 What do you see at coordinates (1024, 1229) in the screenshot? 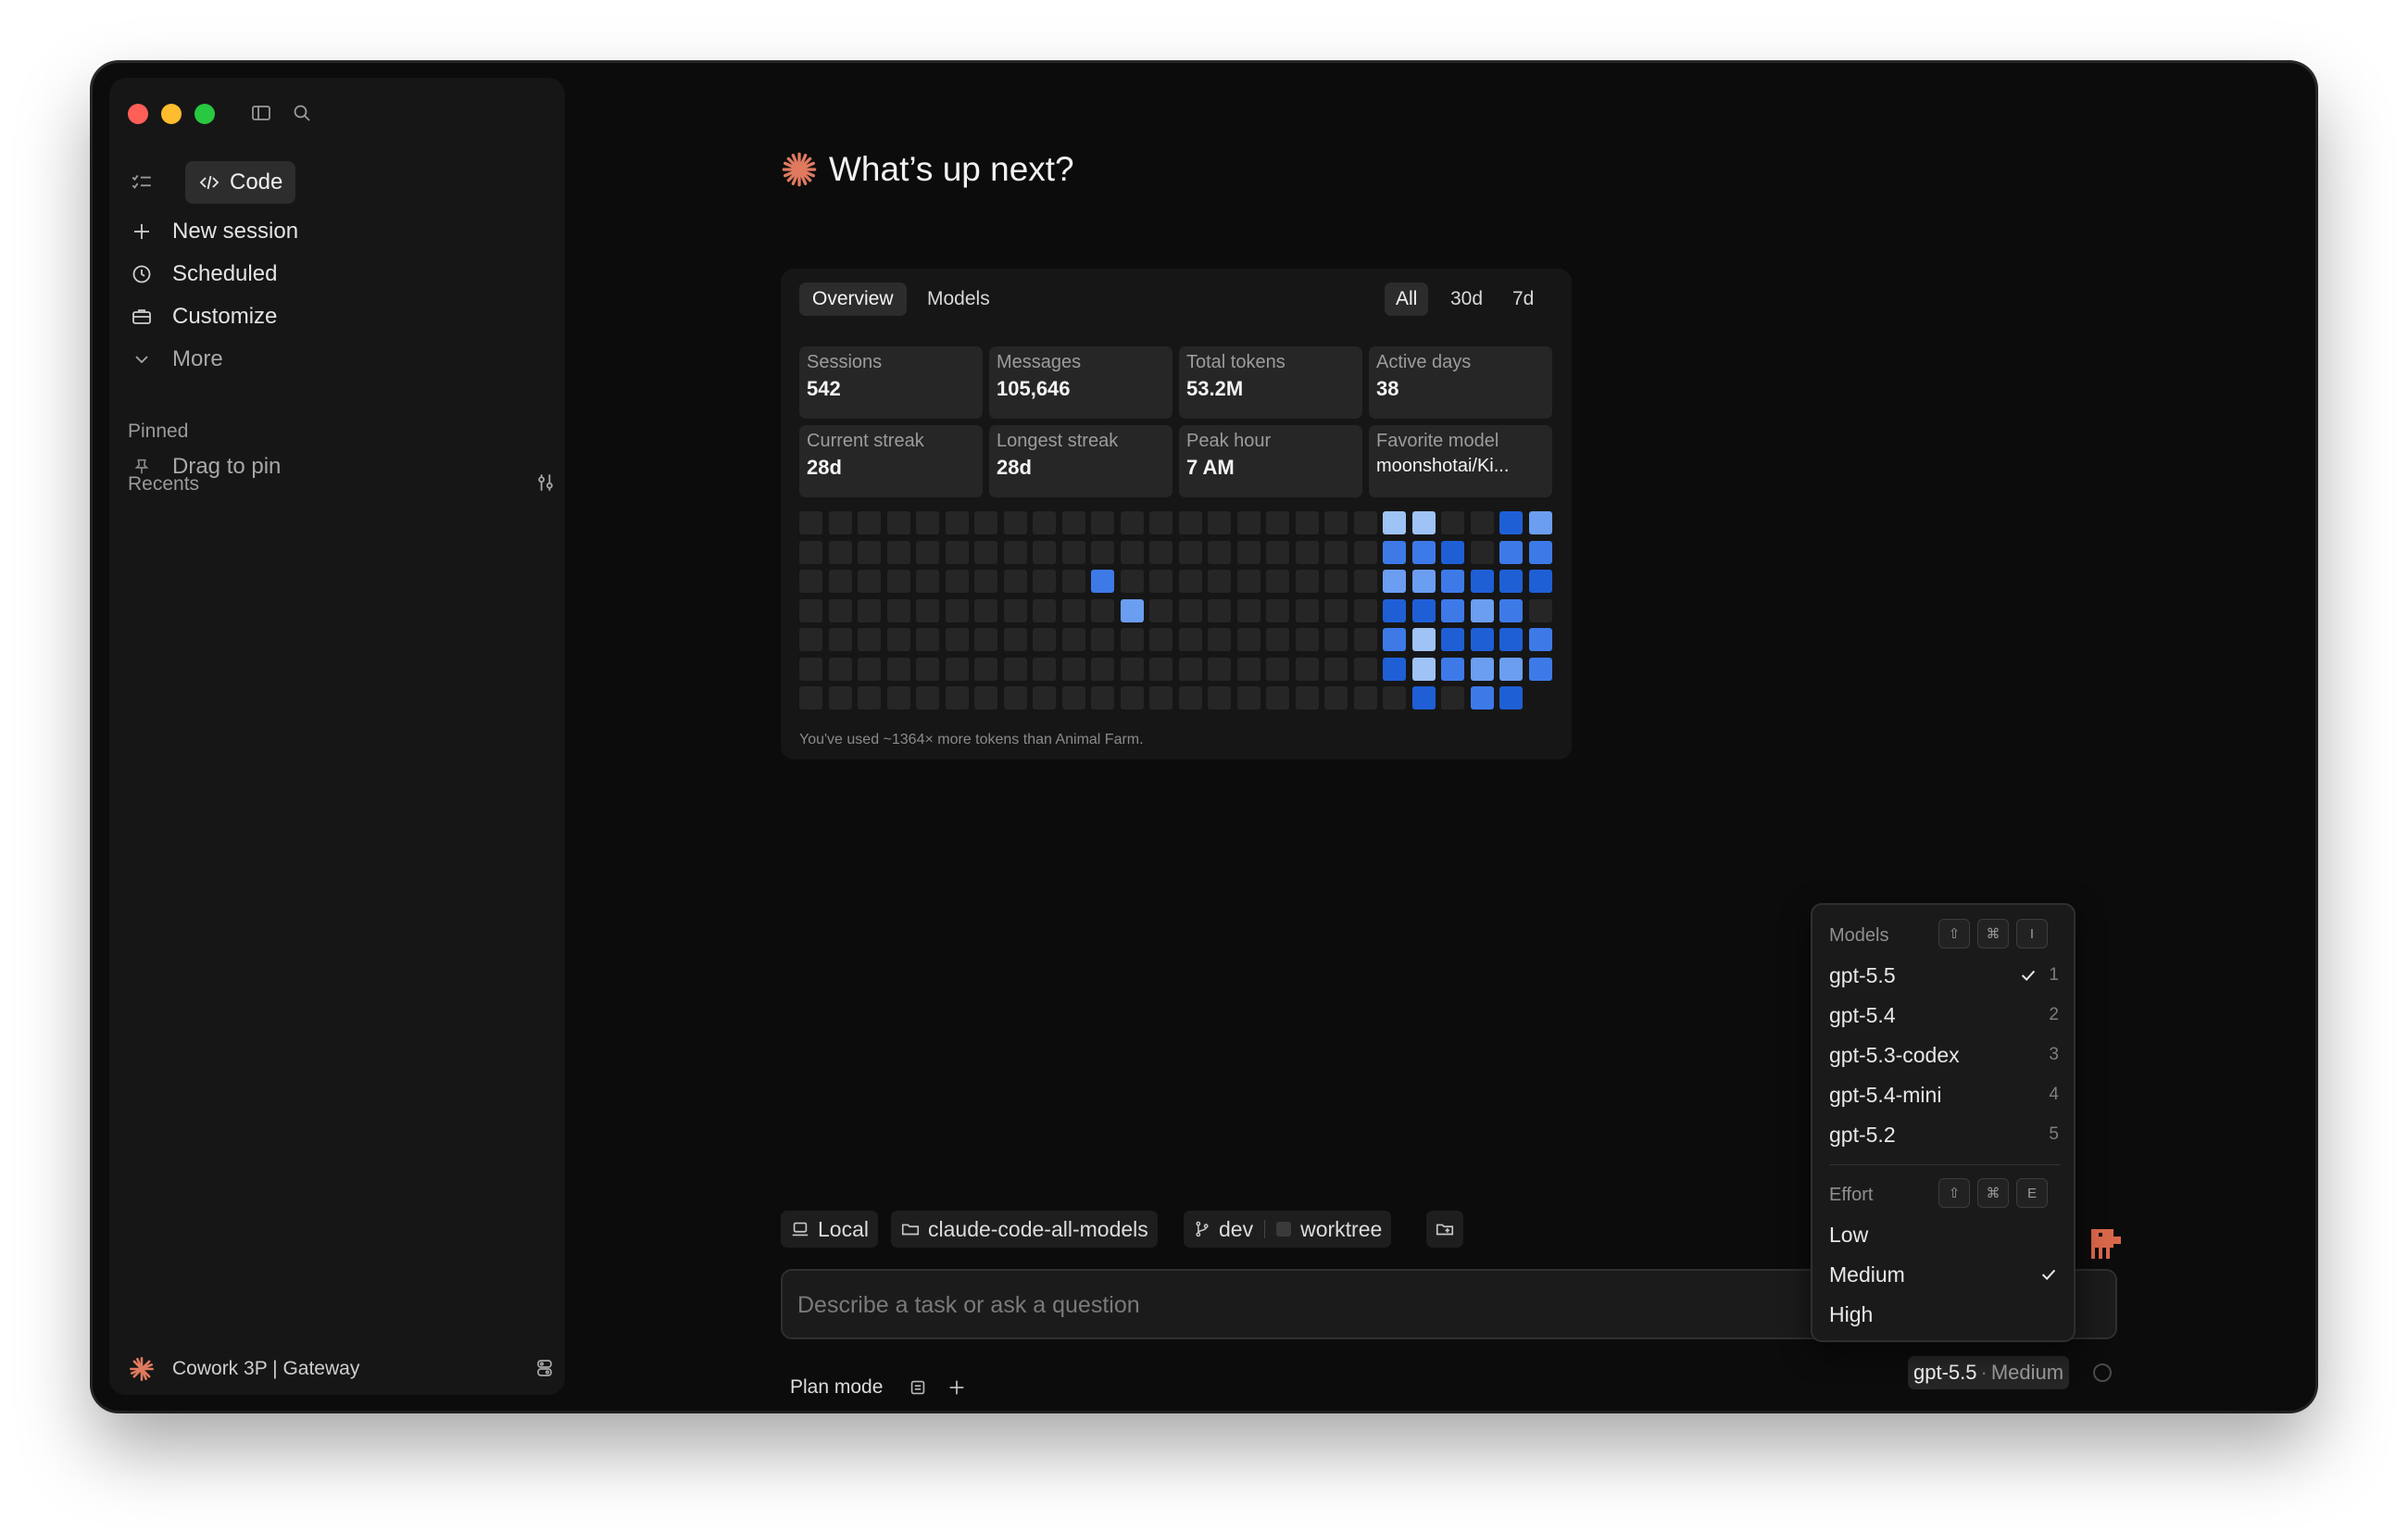
I see `project-folder-chip: claude-code-all-models` at bounding box center [1024, 1229].